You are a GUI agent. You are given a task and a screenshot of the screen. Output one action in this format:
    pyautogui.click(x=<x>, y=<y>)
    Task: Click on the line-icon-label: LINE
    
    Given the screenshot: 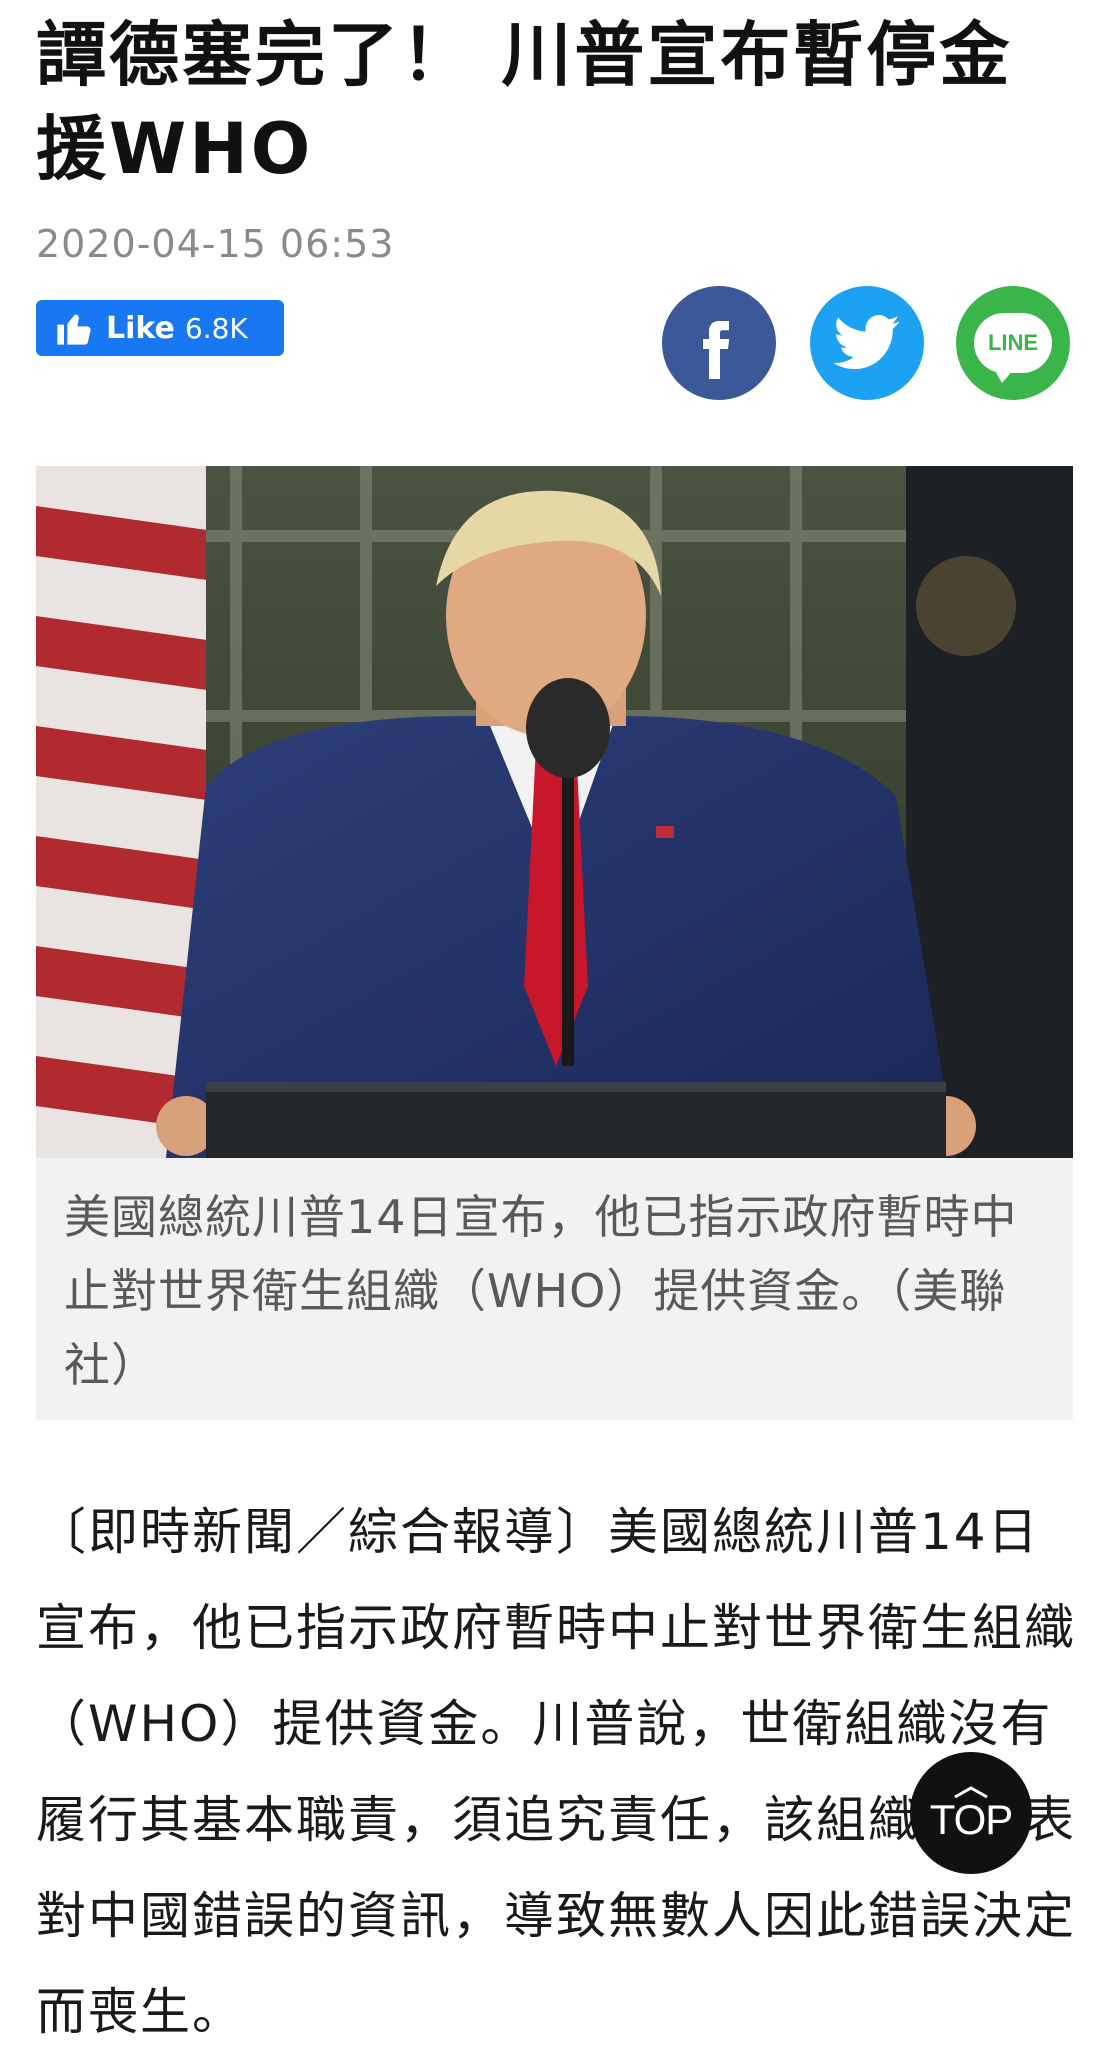 What is the action you would take?
    pyautogui.click(x=1013, y=342)
    